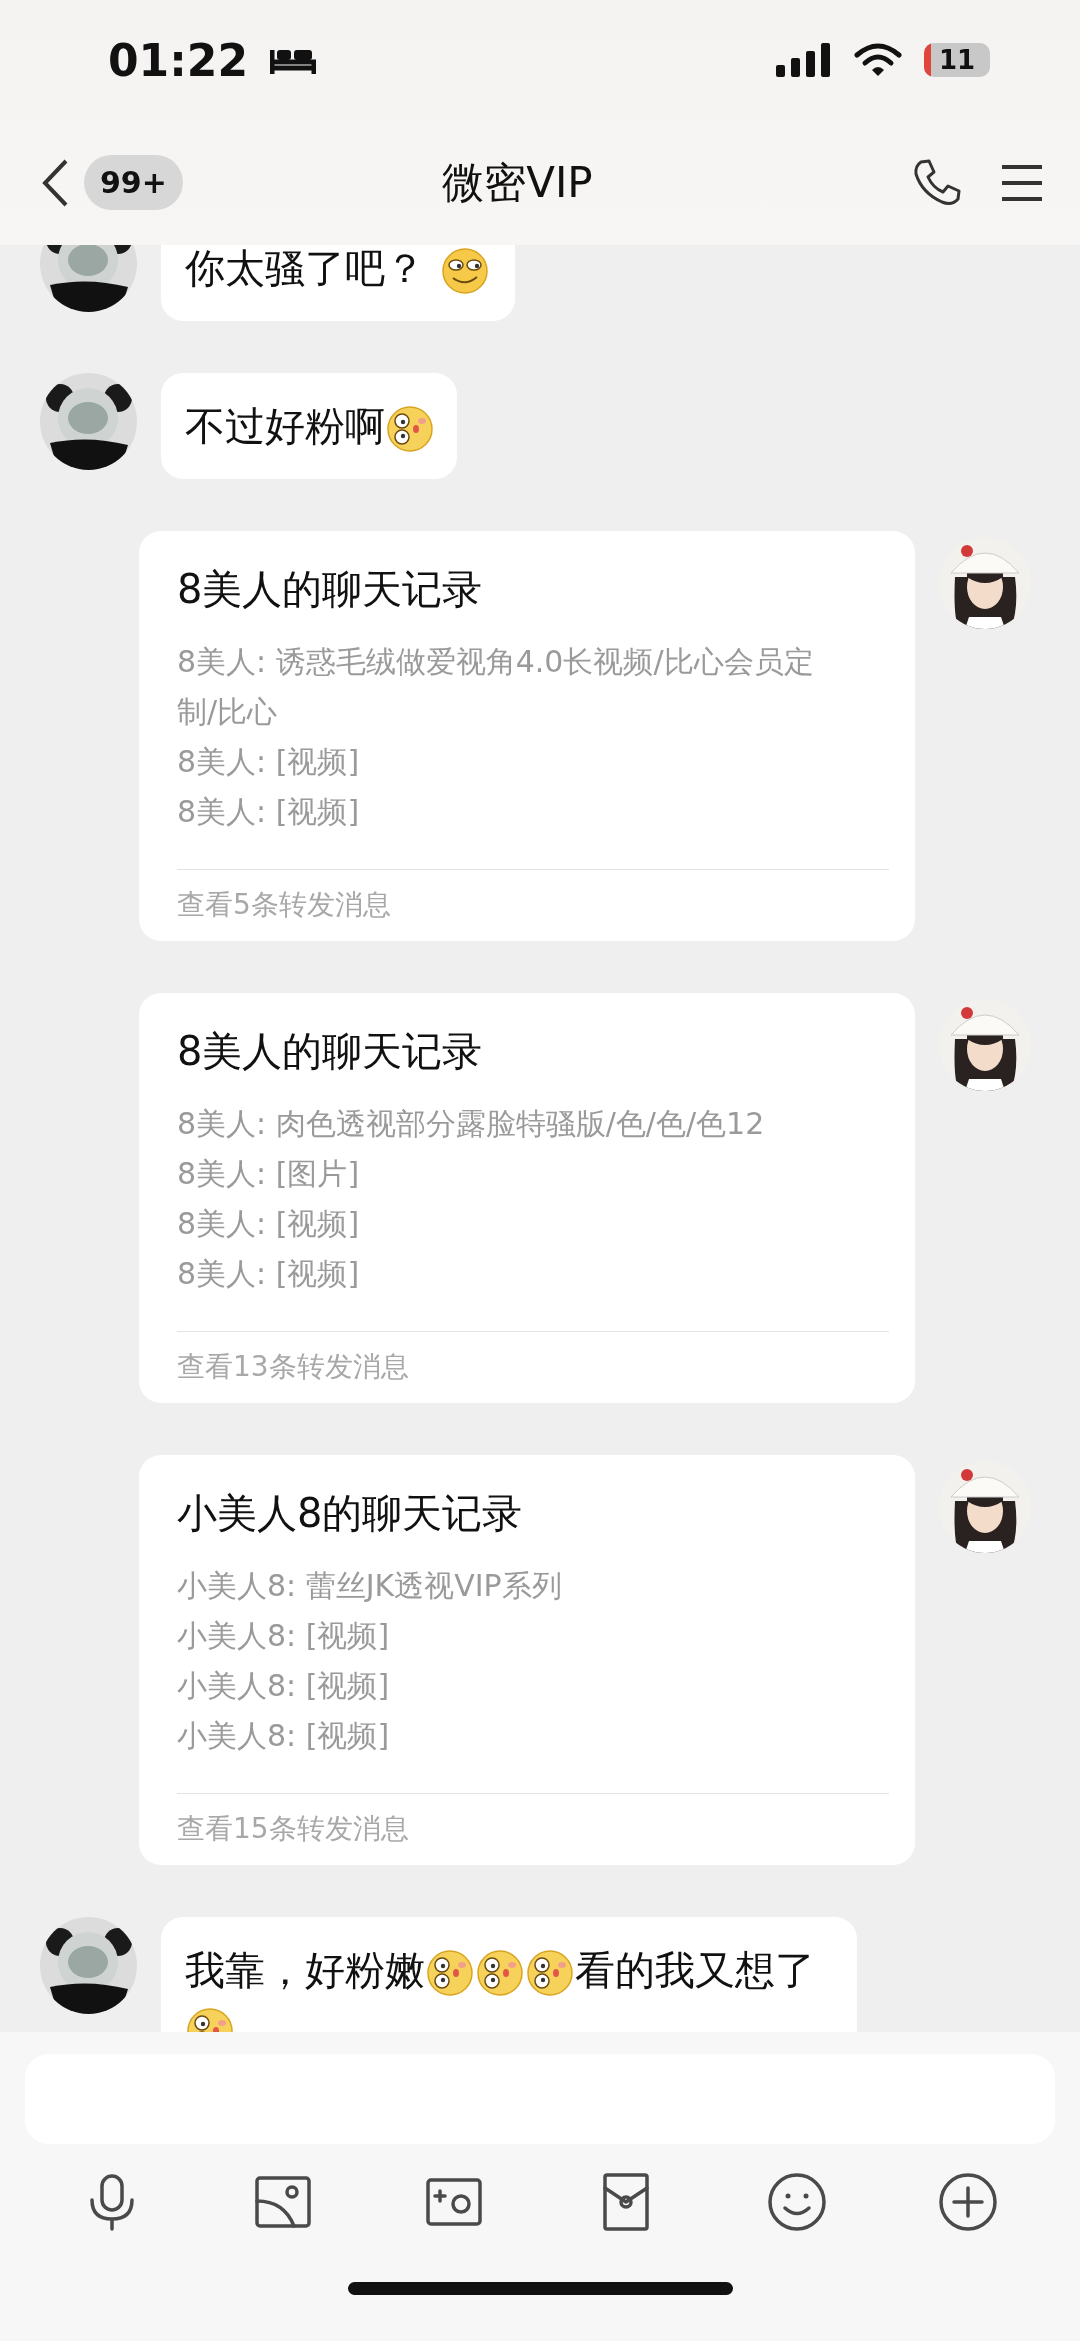  What do you see at coordinates (804, 60) in the screenshot?
I see `signal-icon` at bounding box center [804, 60].